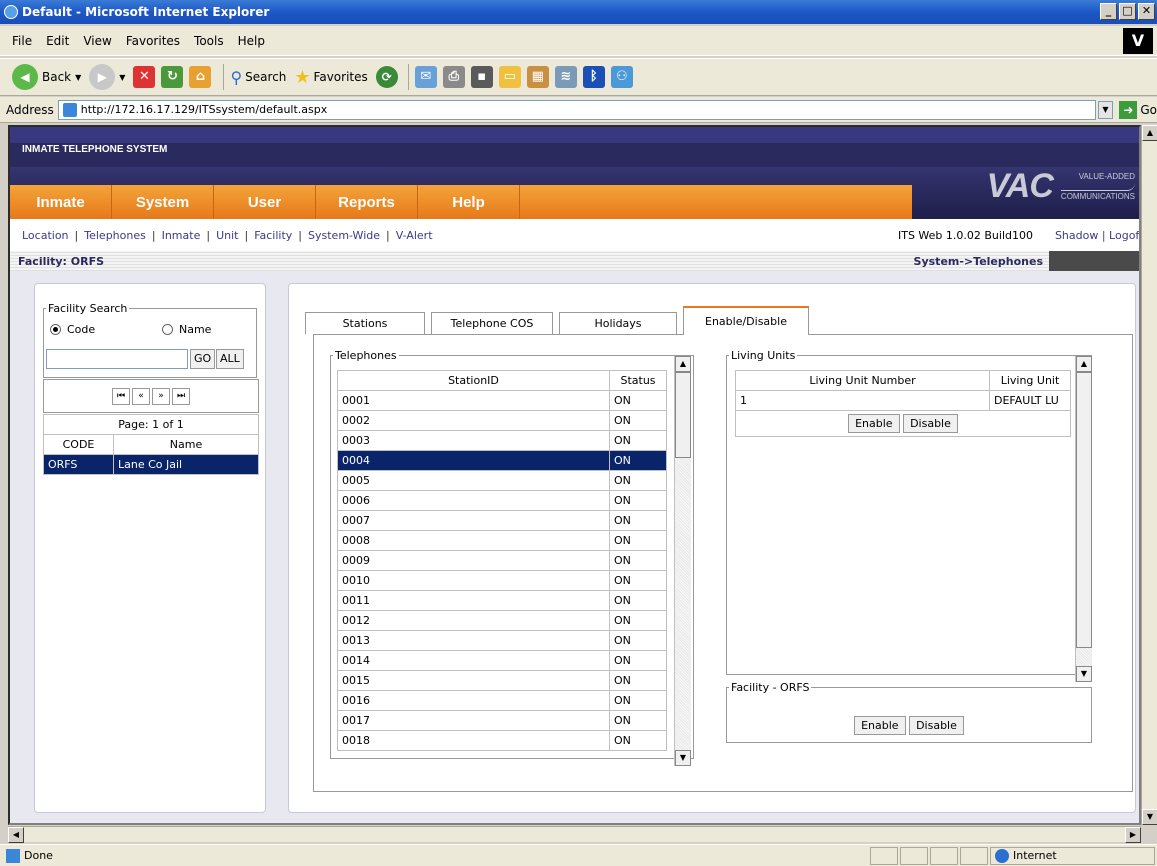  What do you see at coordinates (502, 680) in the screenshot?
I see `table-row: 0015 ON` at bounding box center [502, 680].